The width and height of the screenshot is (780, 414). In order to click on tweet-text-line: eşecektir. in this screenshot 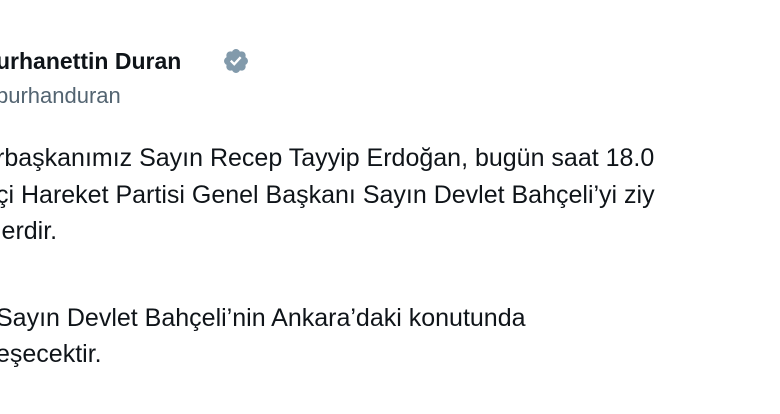, I will do `click(51, 354)`.